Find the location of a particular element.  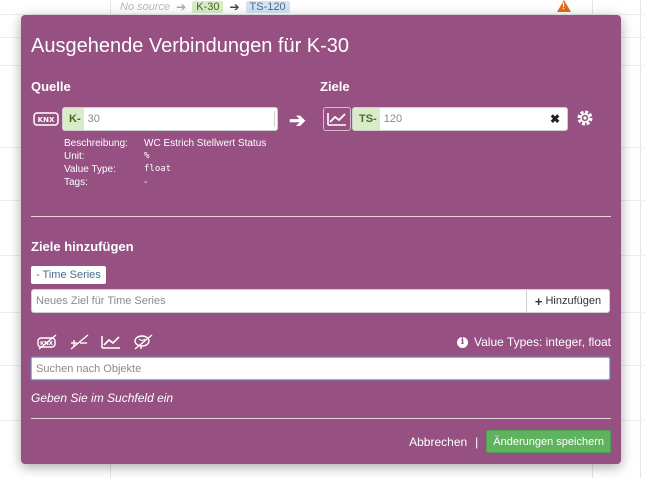

knx-filter-icon: KNX is located at coordinates (47, 342).